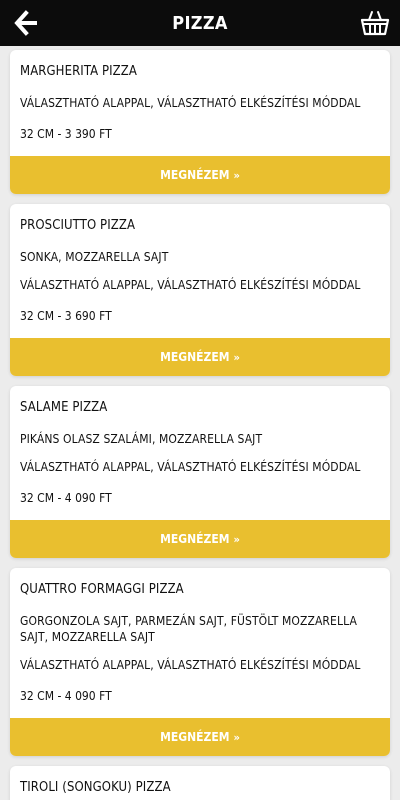  Describe the element at coordinates (200, 783) in the screenshot. I see `product-card: TIROLI (SONGOKU) PIZZA` at that location.